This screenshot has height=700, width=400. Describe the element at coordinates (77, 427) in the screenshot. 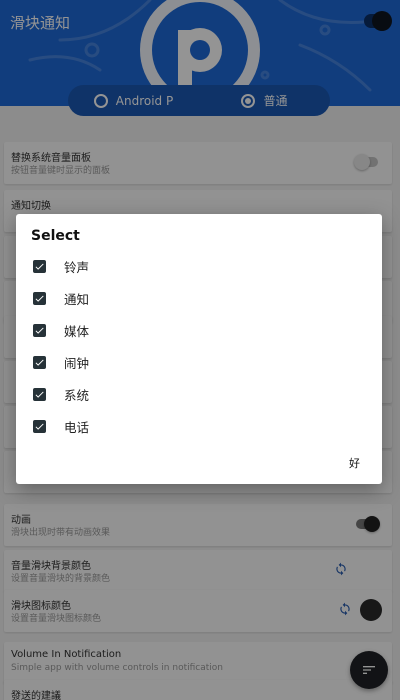

I see `option-label: 电话` at that location.